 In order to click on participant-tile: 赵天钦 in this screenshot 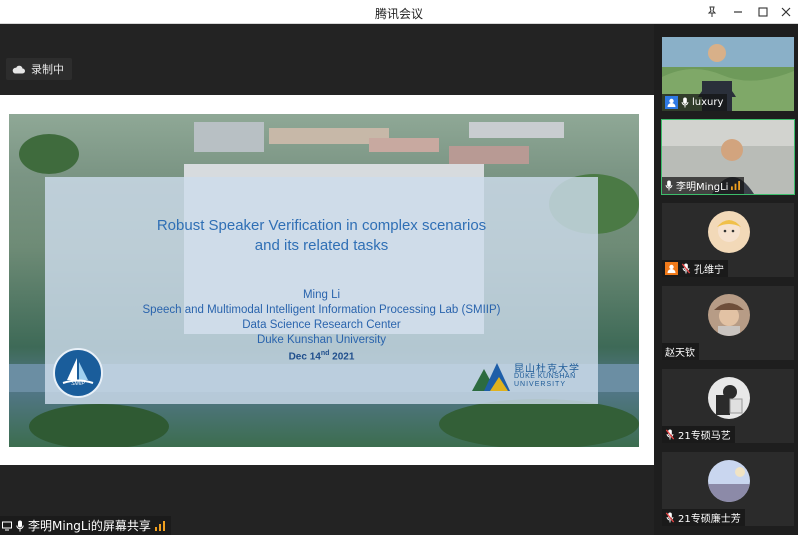, I will do `click(728, 323)`.